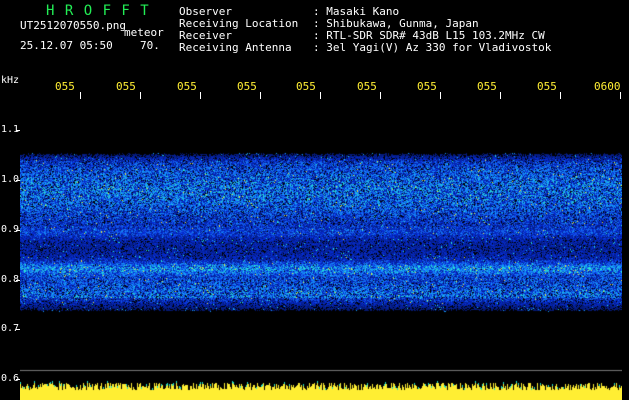  What do you see at coordinates (205, 11) in the screenshot?
I see `info-label-observer: Observer` at bounding box center [205, 11].